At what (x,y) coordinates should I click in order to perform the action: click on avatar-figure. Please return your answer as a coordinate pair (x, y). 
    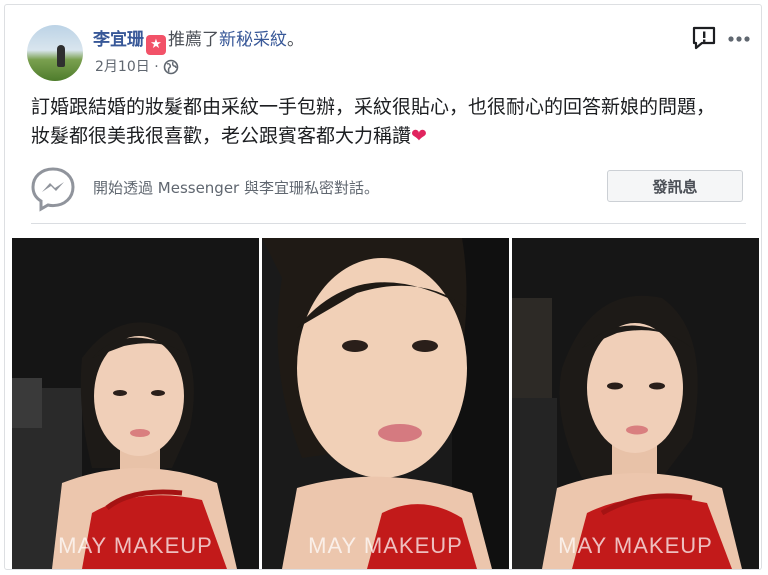
    Looking at the image, I should click on (61, 56).